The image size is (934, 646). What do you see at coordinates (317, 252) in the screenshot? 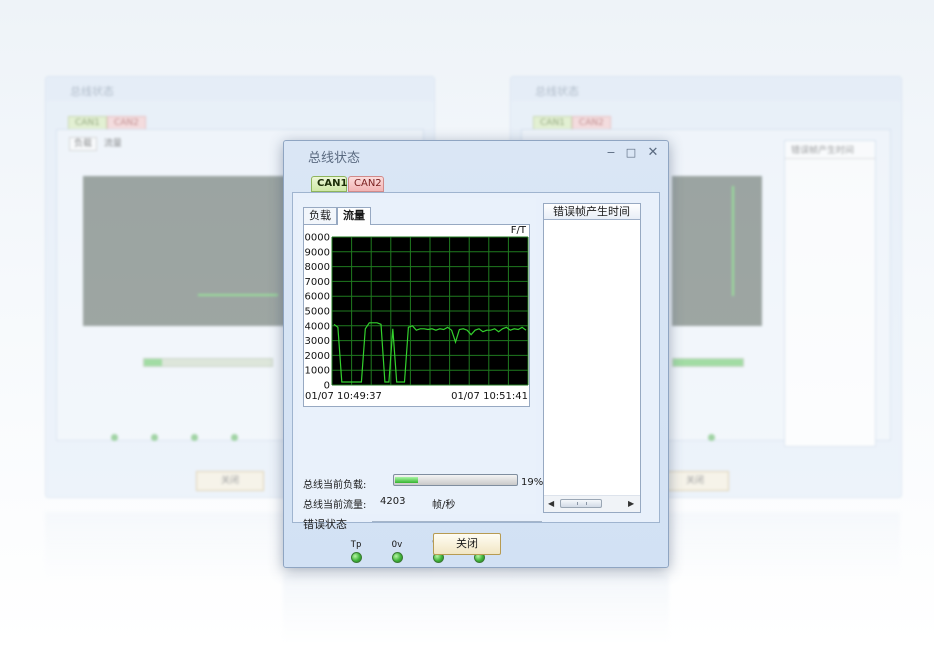
I see `chart-y-tick-label: 9000` at bounding box center [317, 252].